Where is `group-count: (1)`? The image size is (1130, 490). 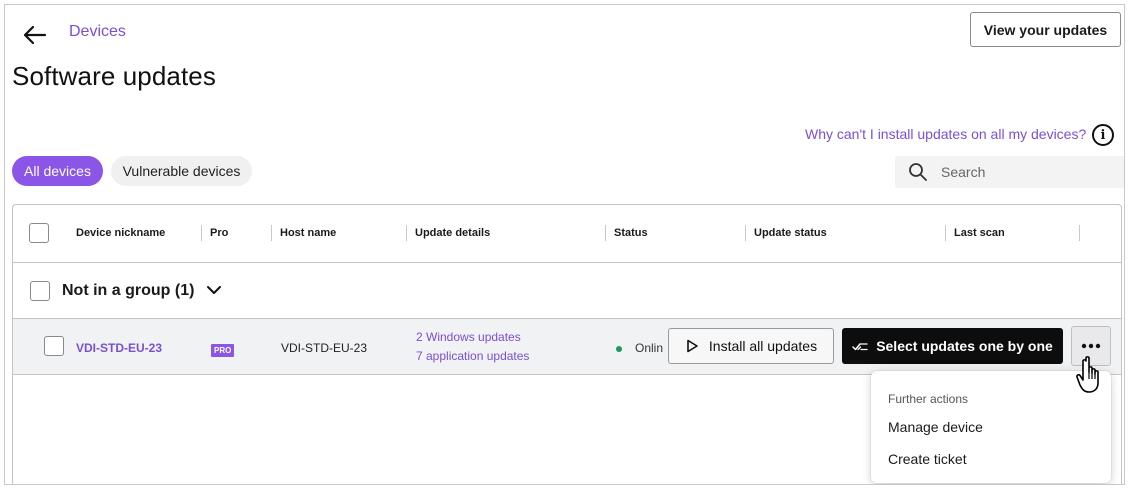 group-count: (1) is located at coordinates (184, 290).